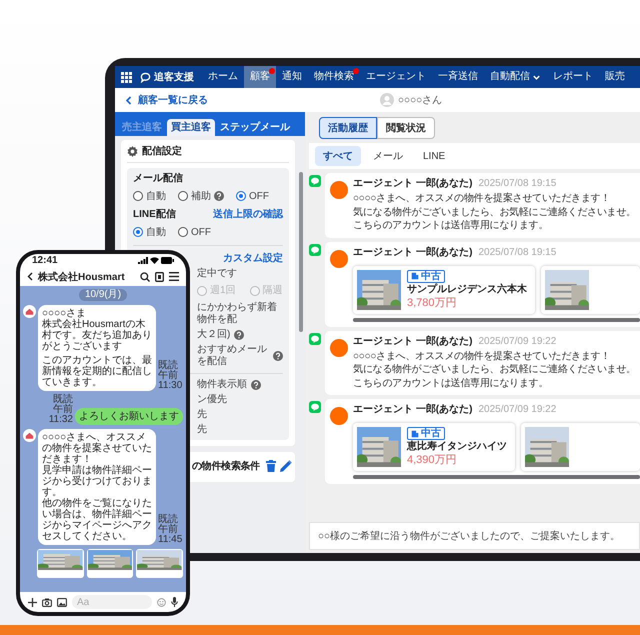 This screenshot has width=640, height=635. What do you see at coordinates (65, 313) in the screenshot?
I see `message-text: ○○○○さま` at bounding box center [65, 313].